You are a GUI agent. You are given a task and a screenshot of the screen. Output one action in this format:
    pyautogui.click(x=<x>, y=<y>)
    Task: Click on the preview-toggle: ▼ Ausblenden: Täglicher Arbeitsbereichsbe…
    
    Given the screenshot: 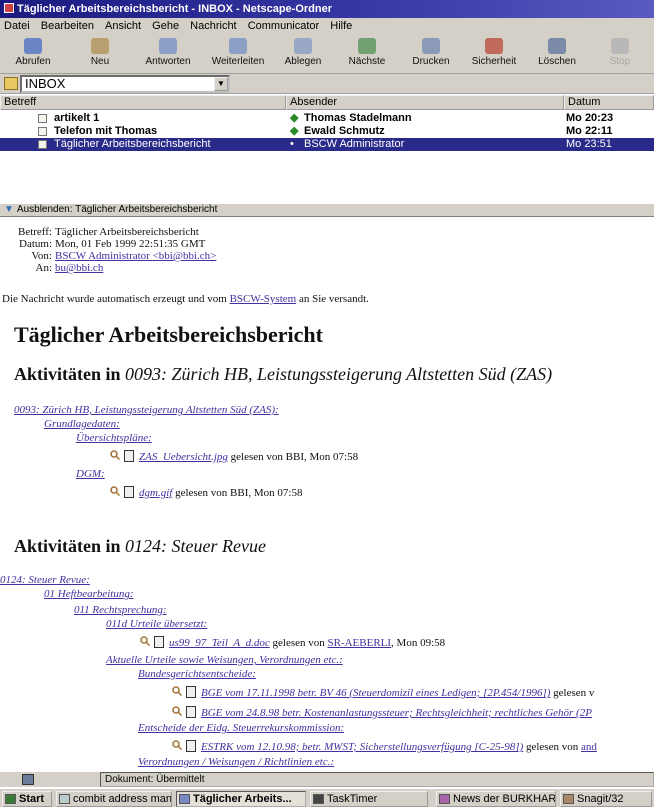 What is the action you would take?
    pyautogui.click(x=327, y=210)
    